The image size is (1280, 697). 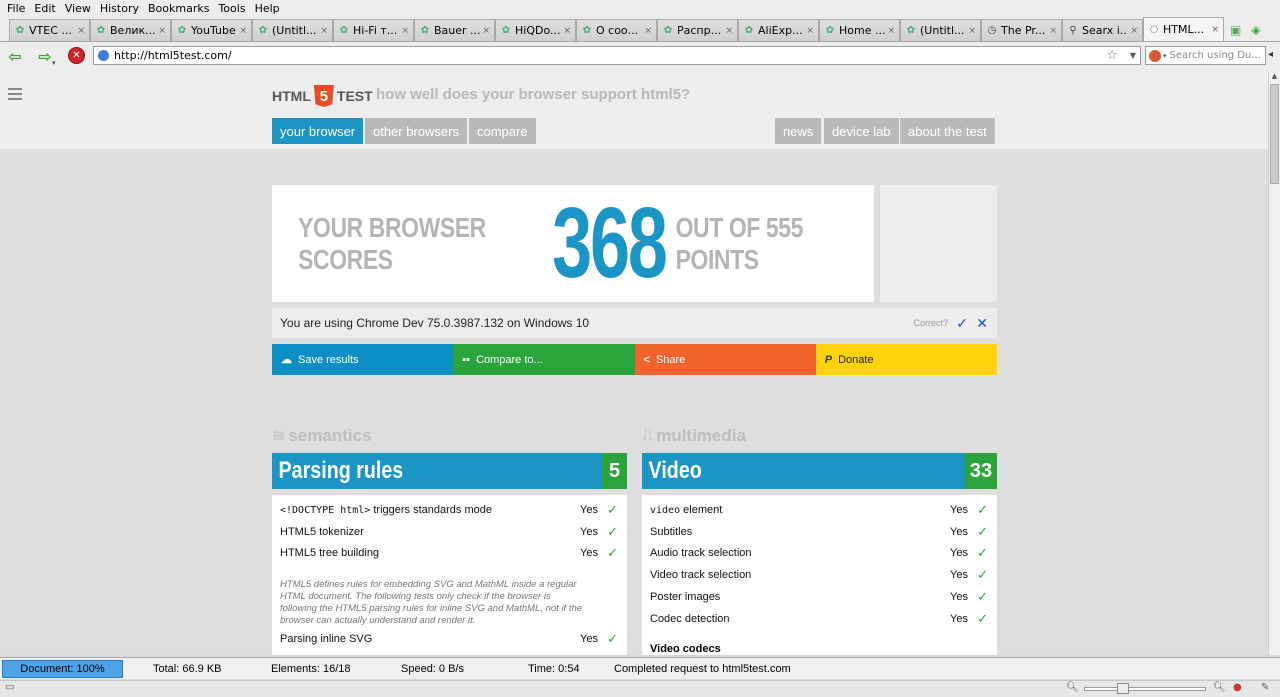 I want to click on nav-news: news, so click(x=798, y=131).